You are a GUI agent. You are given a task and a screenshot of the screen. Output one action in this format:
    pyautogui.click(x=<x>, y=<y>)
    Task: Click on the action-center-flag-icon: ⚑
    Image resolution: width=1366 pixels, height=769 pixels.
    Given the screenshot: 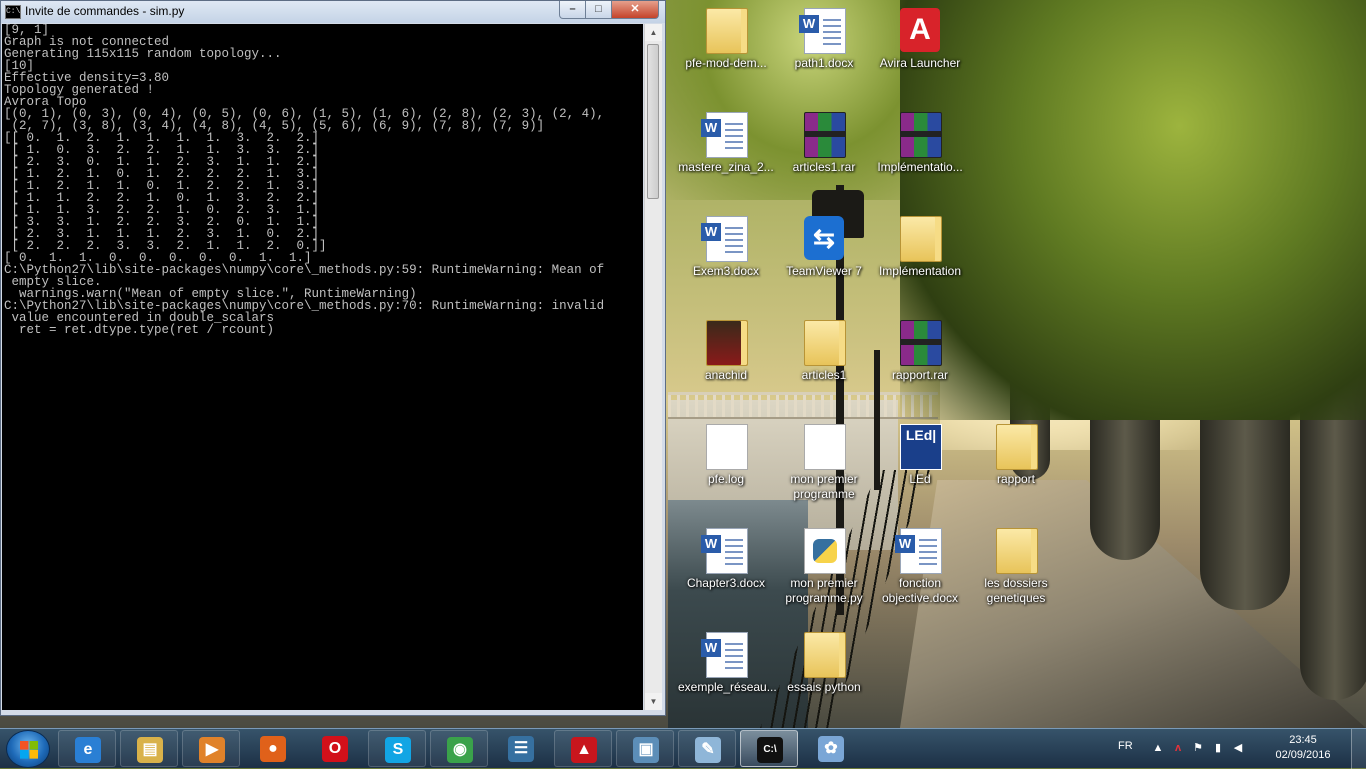 What is the action you would take?
    pyautogui.click(x=1198, y=748)
    